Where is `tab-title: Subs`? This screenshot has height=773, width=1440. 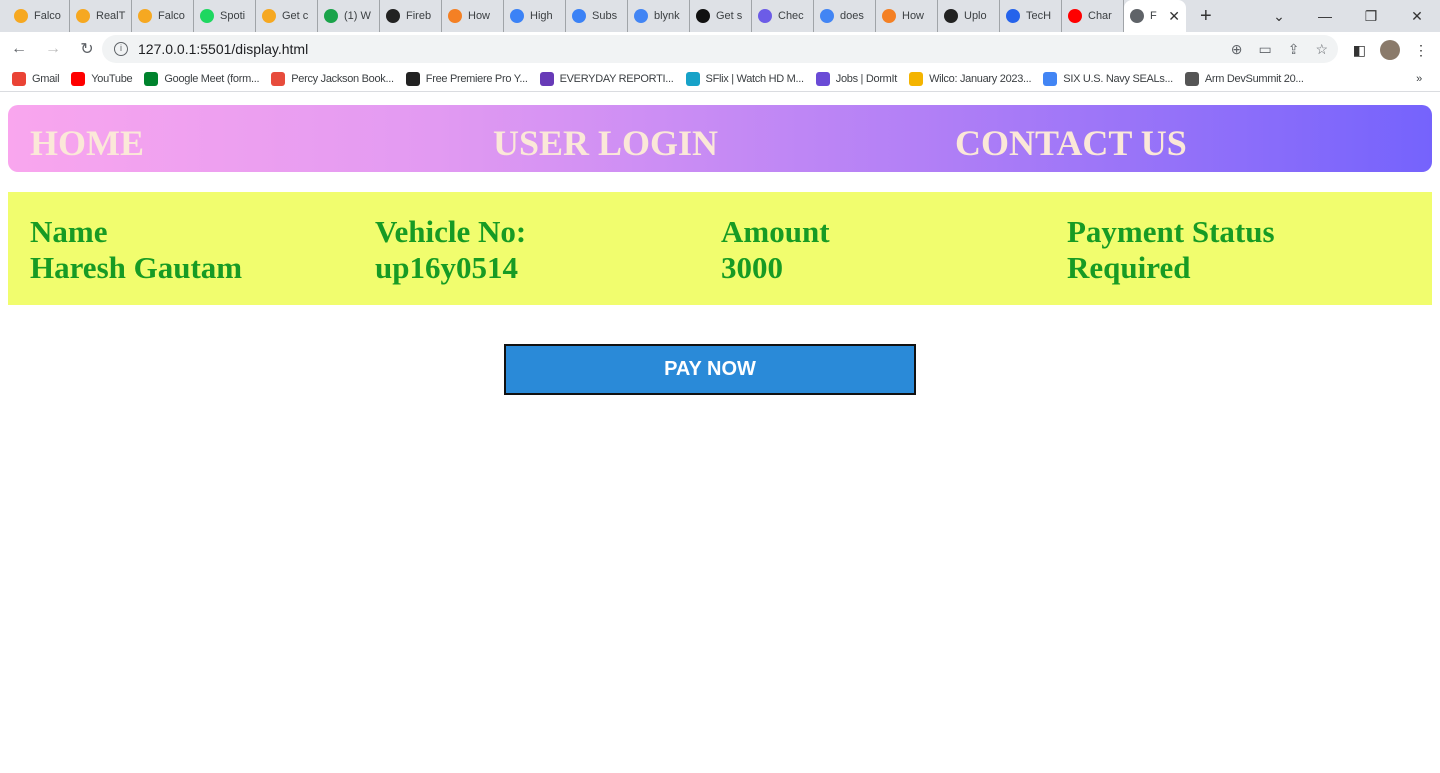 tab-title: Subs is located at coordinates (605, 16).